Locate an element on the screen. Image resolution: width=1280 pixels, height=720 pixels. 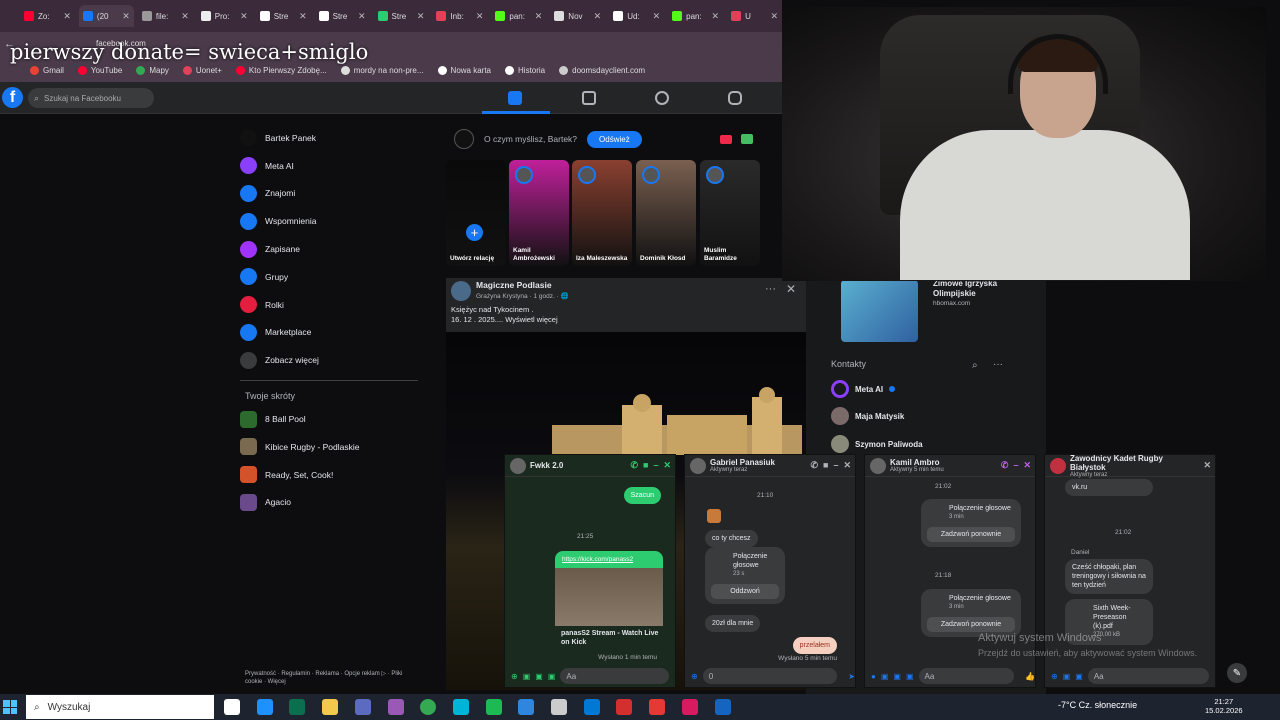
call-back-button: Oddzwoń is located at coordinates (745, 591).